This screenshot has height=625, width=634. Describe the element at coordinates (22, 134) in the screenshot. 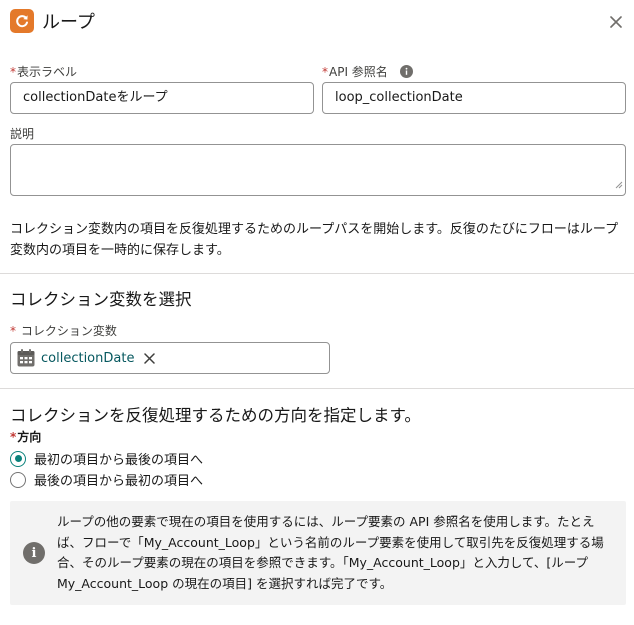

I see `description-label: 説明` at that location.